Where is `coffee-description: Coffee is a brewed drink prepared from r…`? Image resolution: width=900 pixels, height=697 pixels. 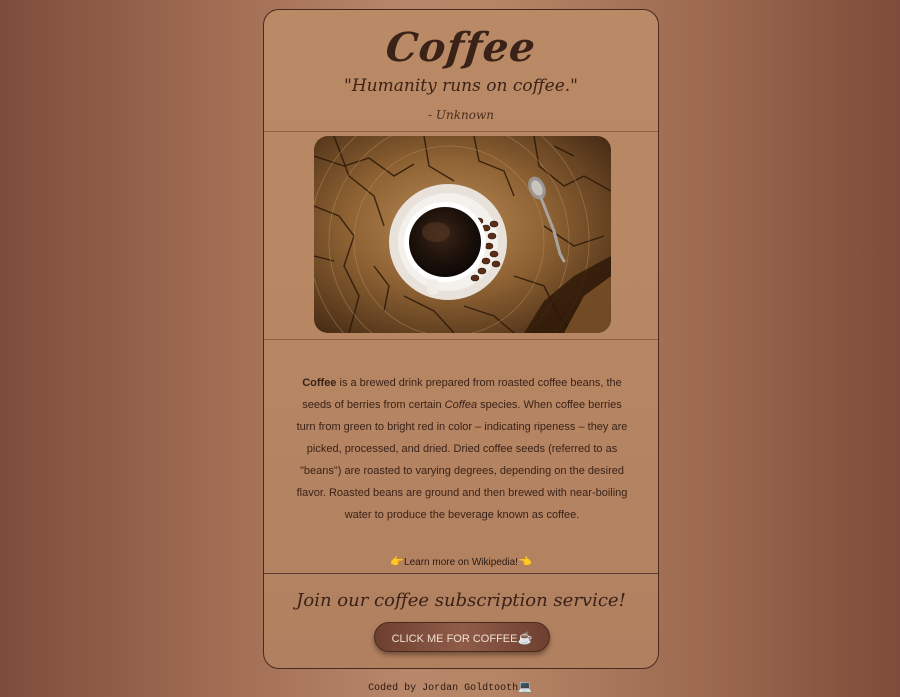
coffee-description: Coffee is a brewed drink prepared from r… is located at coordinates (462, 449).